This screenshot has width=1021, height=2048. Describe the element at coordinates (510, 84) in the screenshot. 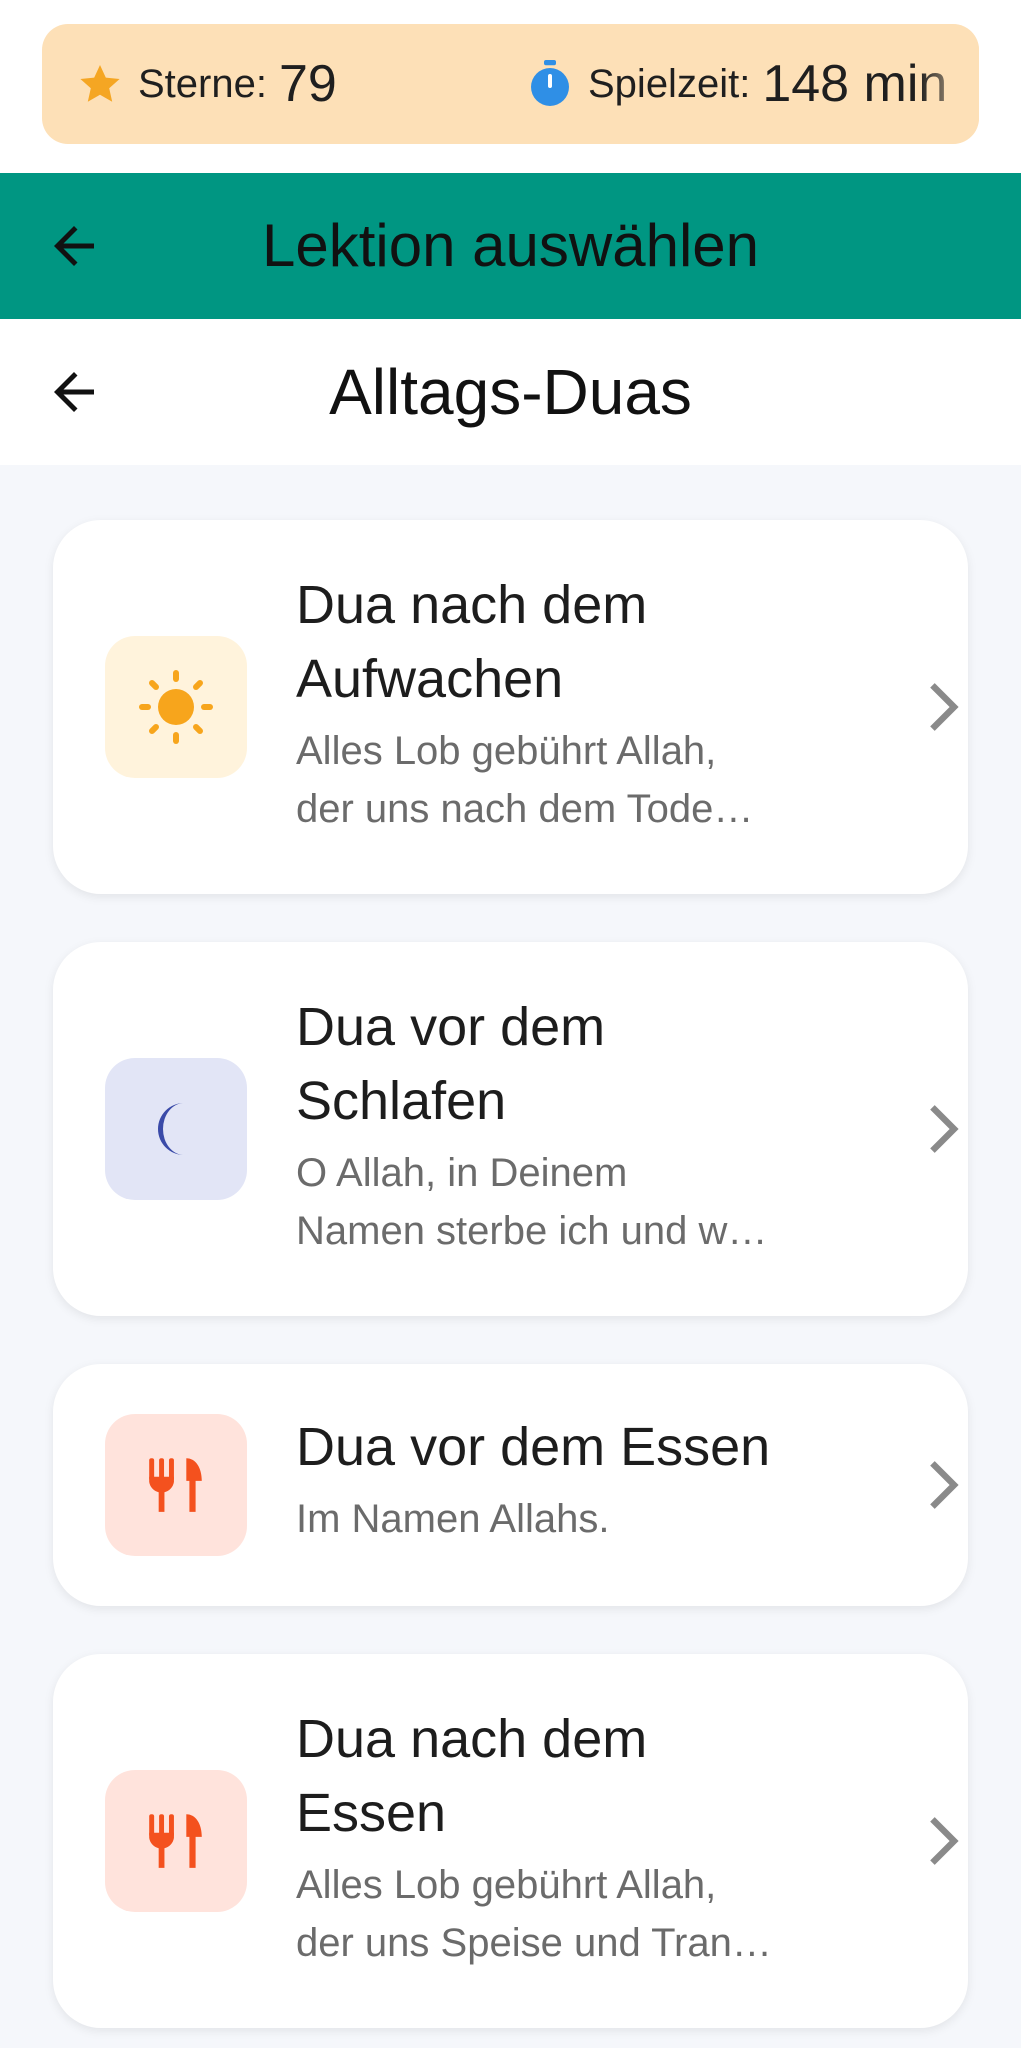

I see `stats-bar: Sterne: 79 Spielzeit: 148 min` at that location.